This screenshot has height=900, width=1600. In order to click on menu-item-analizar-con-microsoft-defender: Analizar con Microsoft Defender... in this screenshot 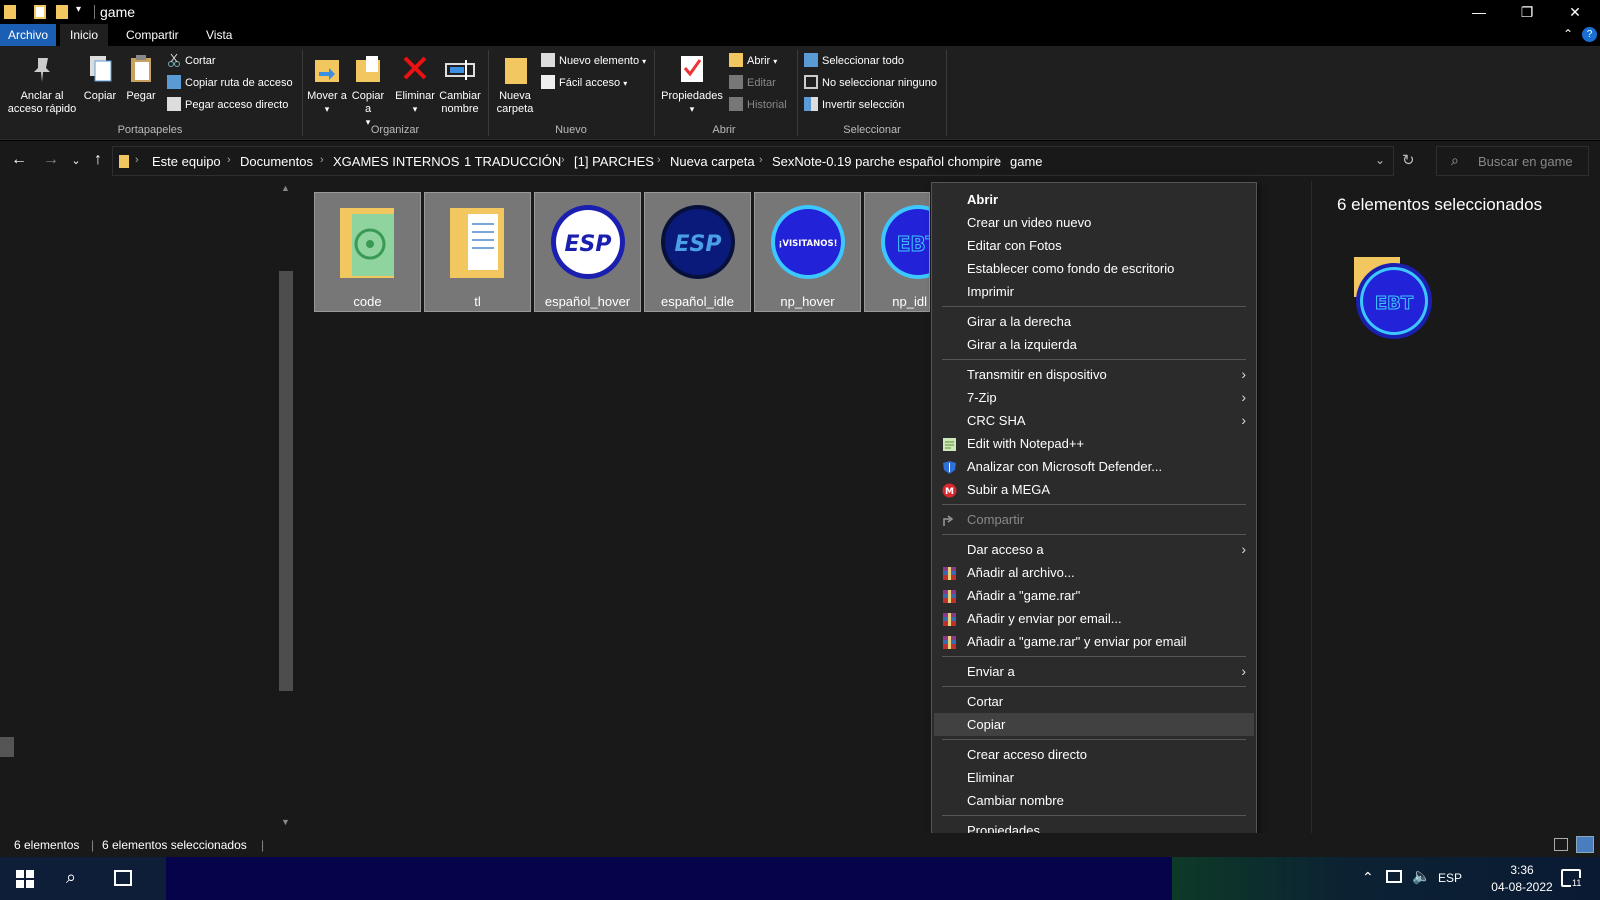, I will do `click(1094, 466)`.